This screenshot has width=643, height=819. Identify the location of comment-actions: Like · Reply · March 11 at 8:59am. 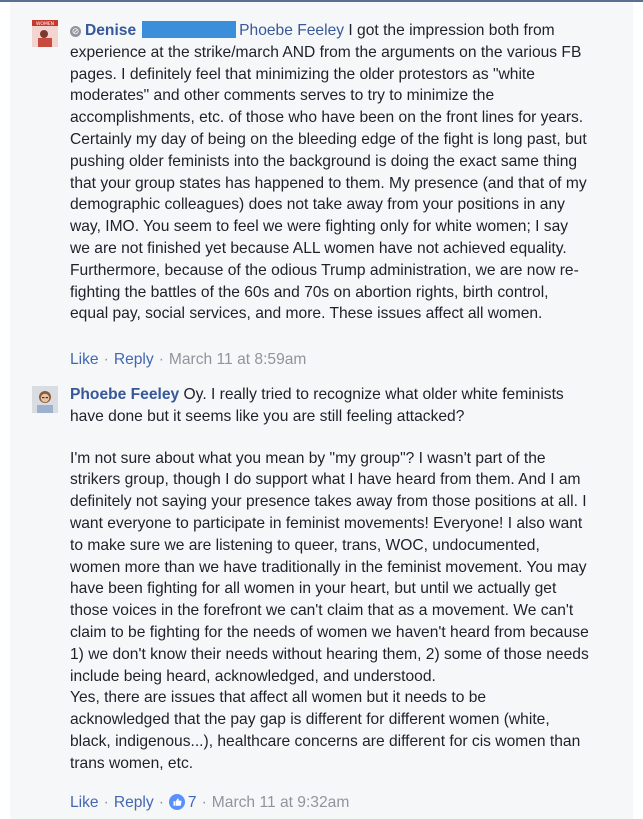
(188, 360).